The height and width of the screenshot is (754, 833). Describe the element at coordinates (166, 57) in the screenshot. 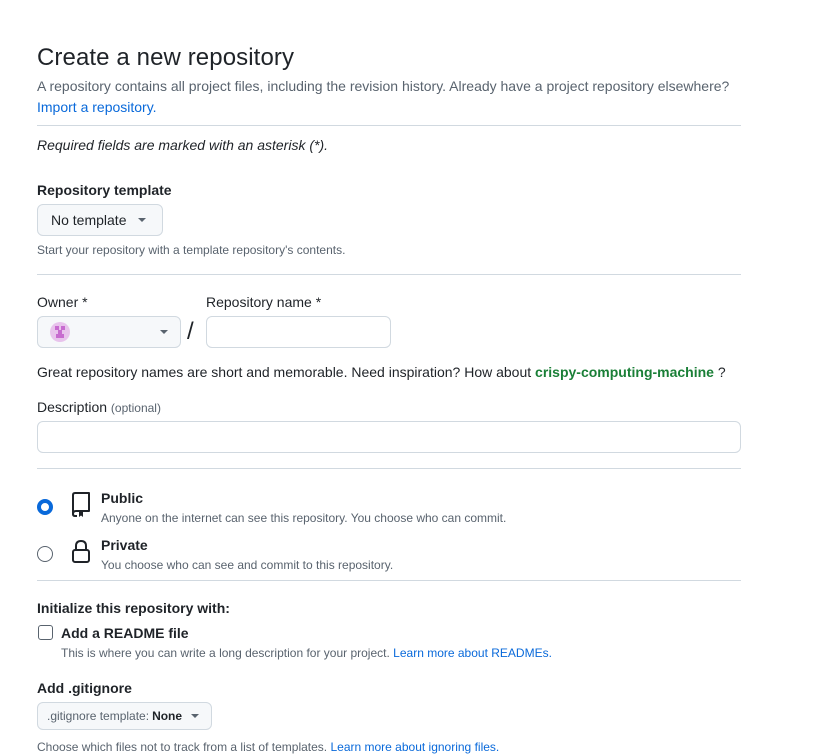

I see `page-title: Create a new repository` at that location.